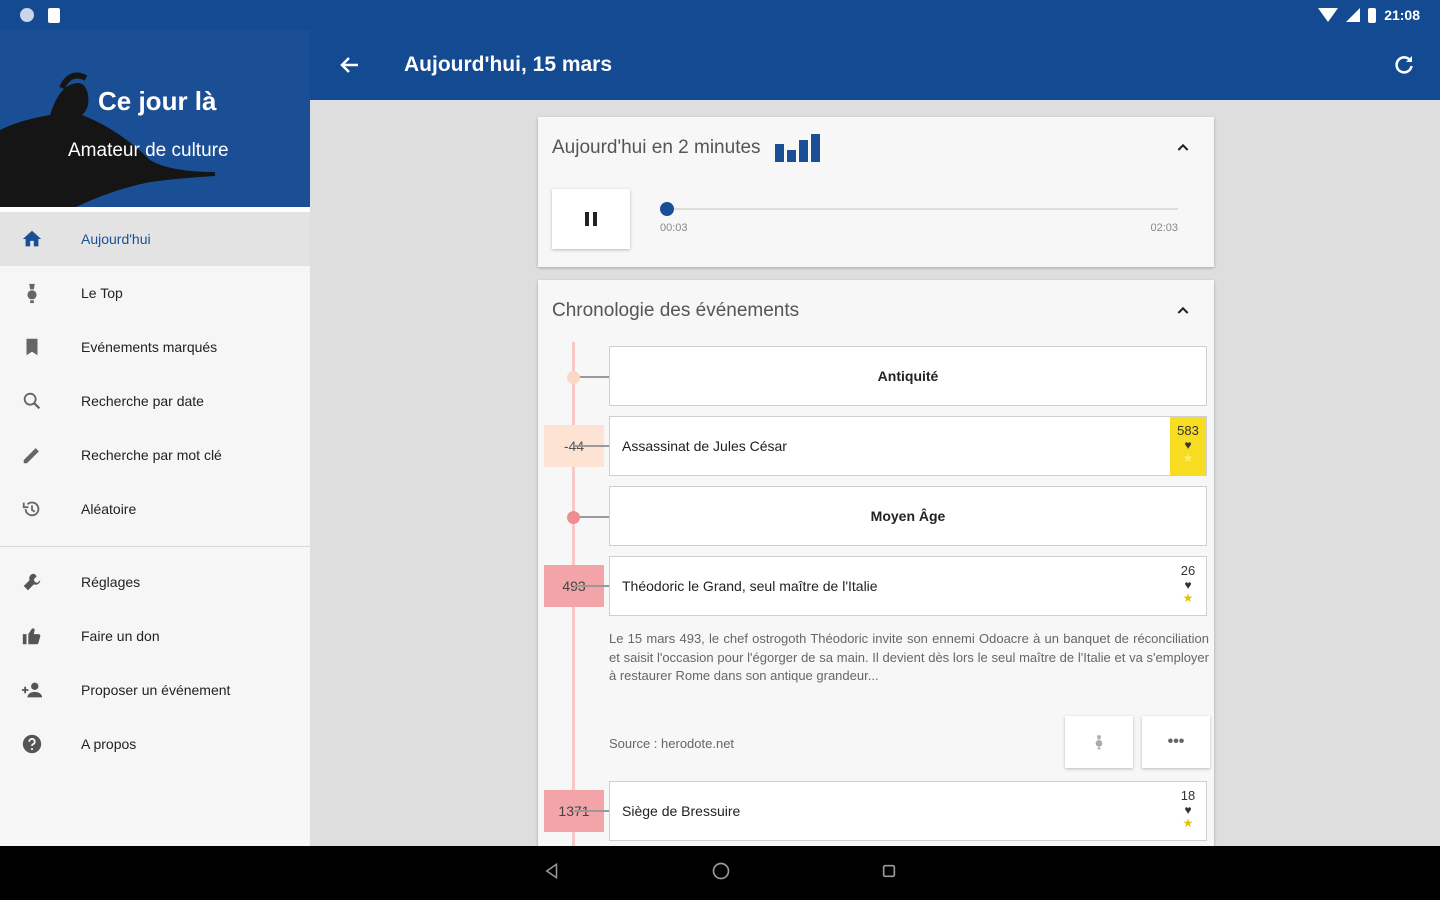  Describe the element at coordinates (875, 65) in the screenshot. I see `app-bar: Aujourd'hui, 15 mars` at that location.